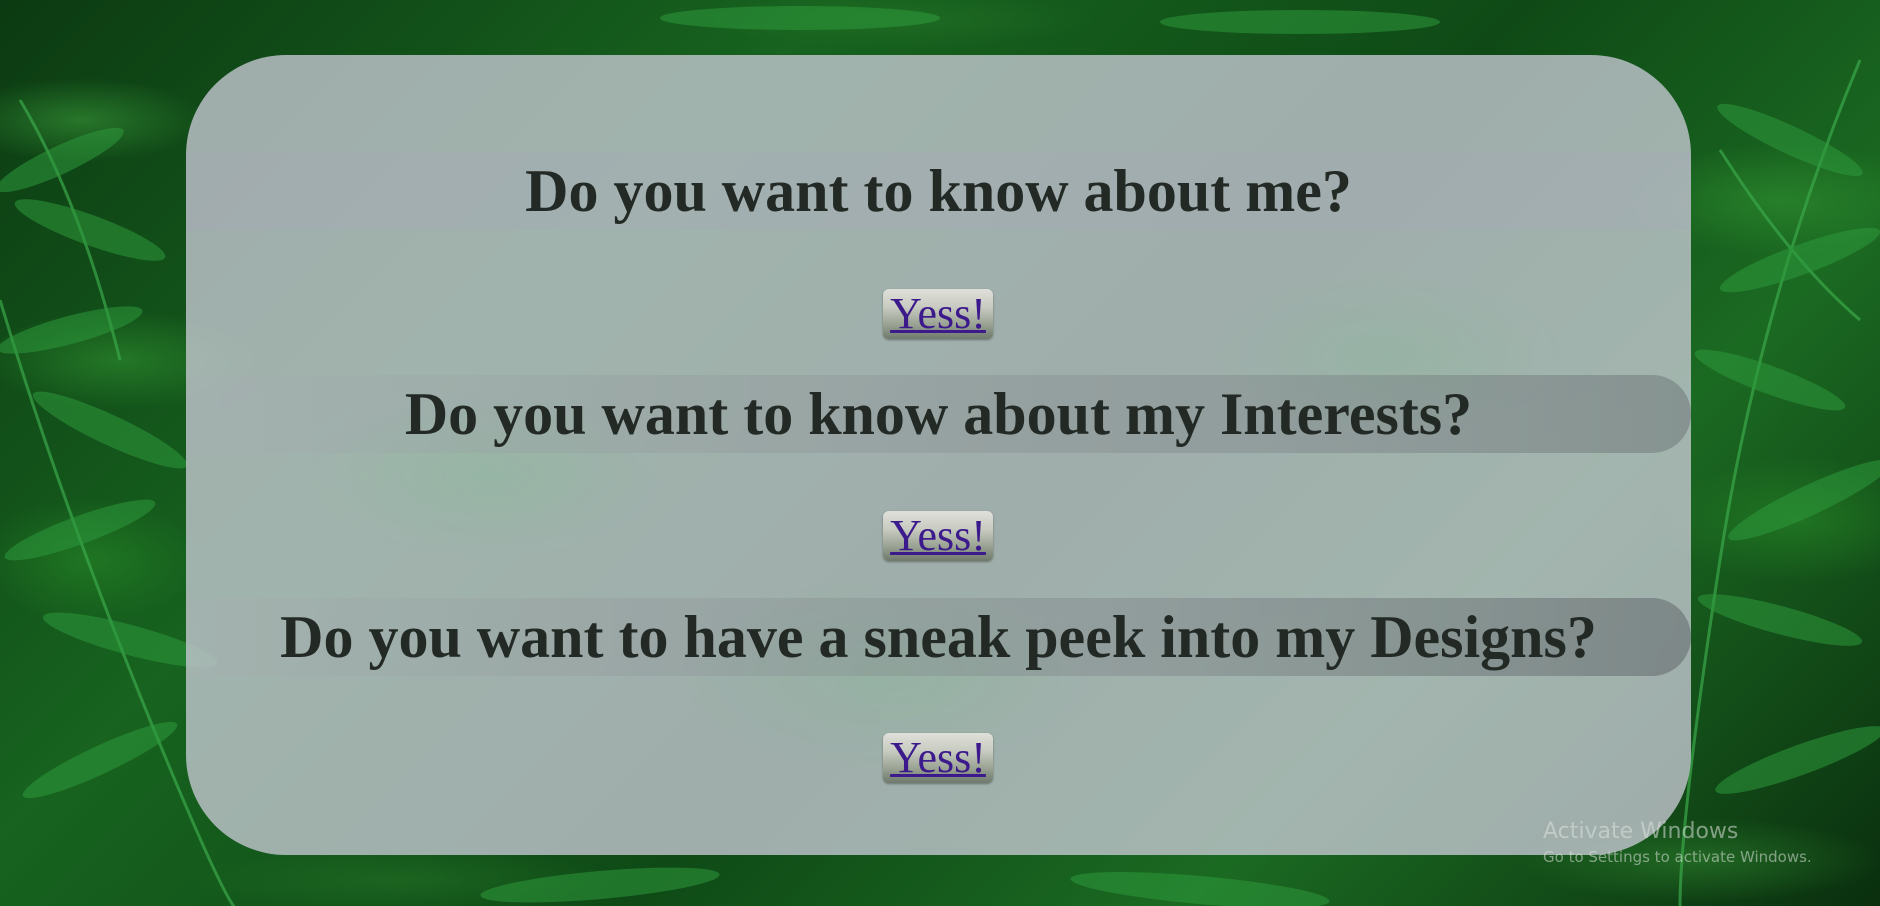 The width and height of the screenshot is (1880, 906). I want to click on yes-button-designs: Yess!, so click(938, 758).